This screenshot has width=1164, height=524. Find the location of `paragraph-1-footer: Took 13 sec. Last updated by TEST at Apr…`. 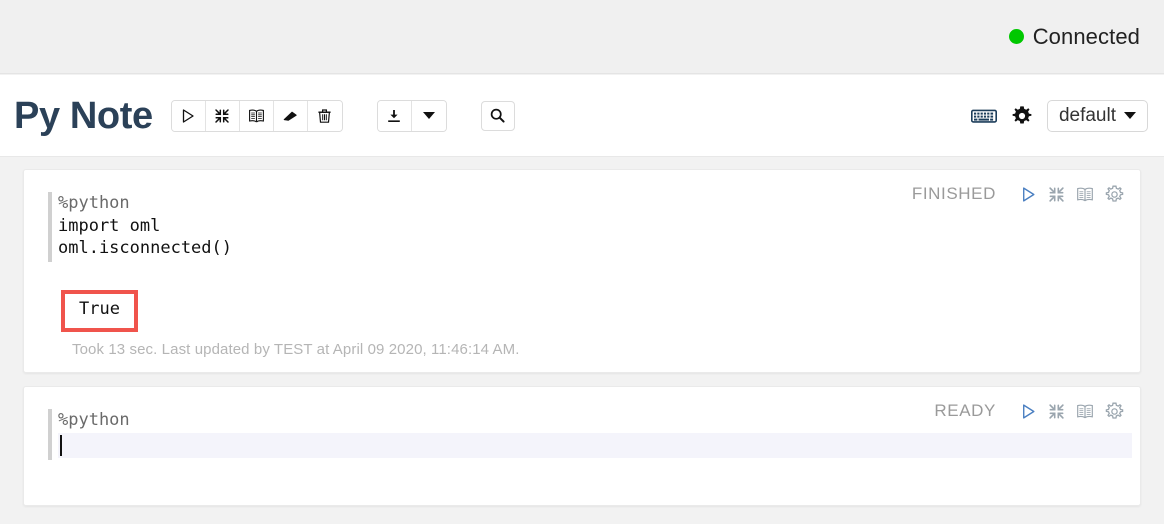

paragraph-1-footer: Took 13 sec. Last updated by TEST at Apr… is located at coordinates (296, 349).